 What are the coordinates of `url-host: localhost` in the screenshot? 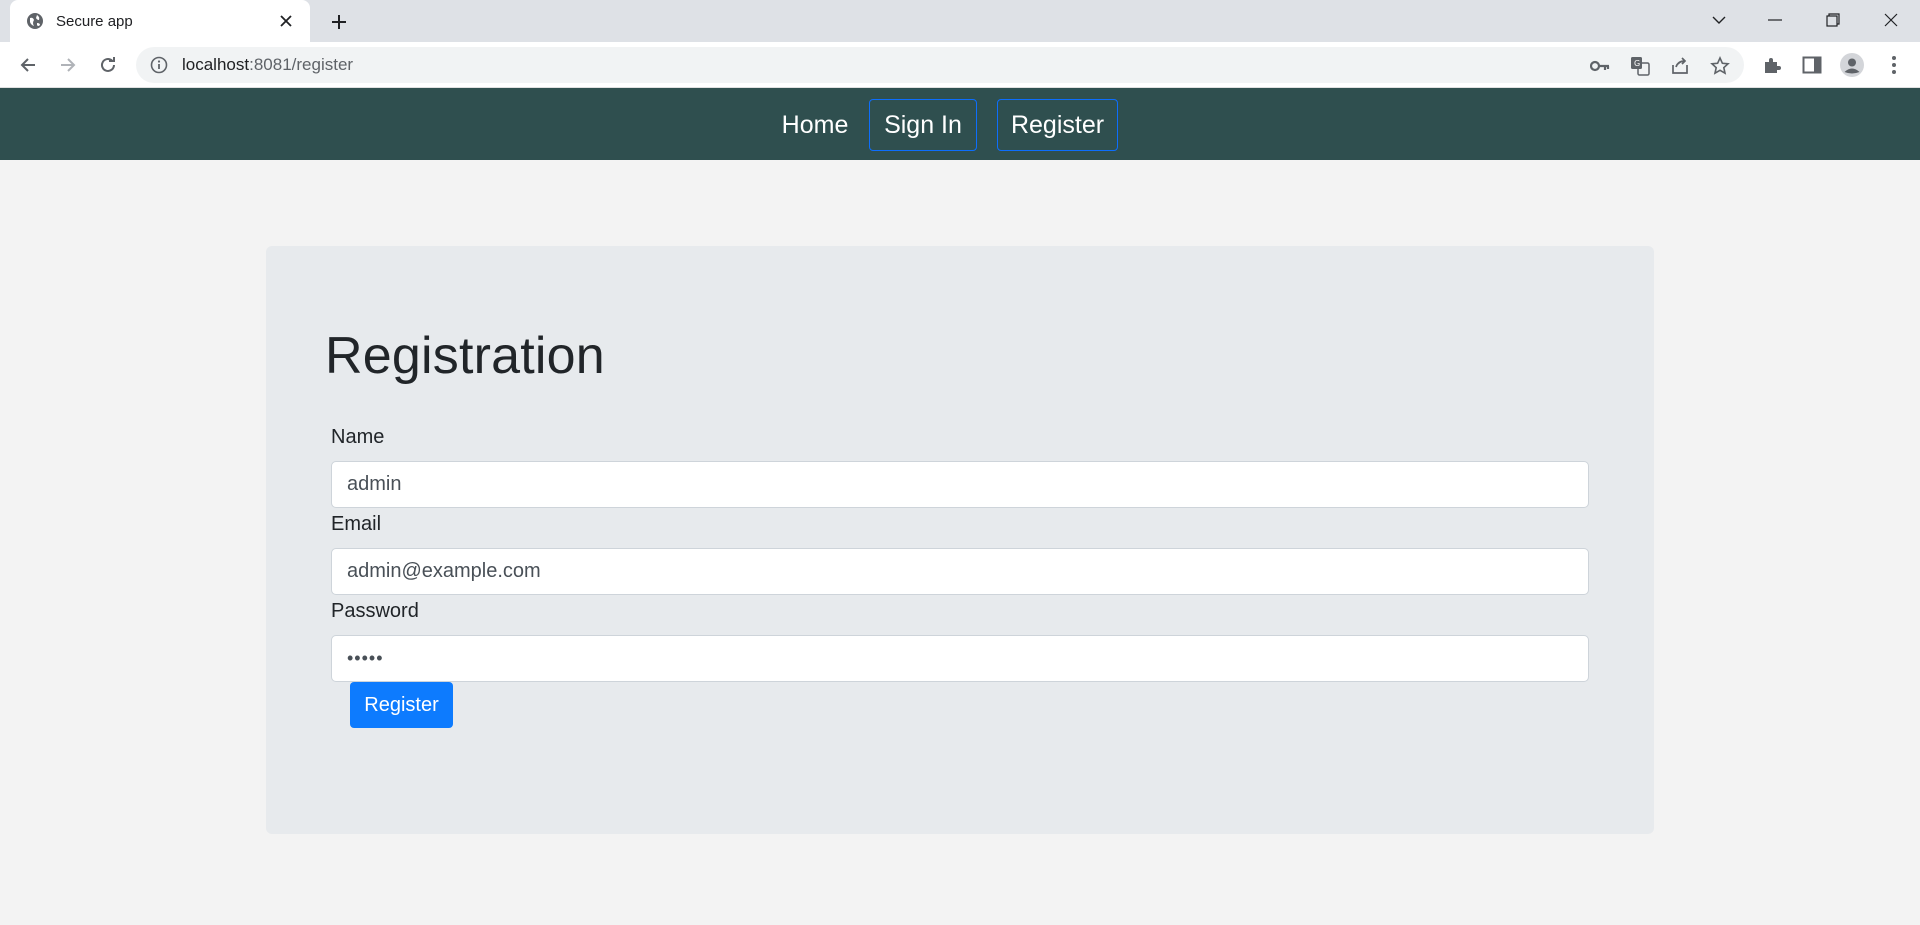 It's located at (216, 64).